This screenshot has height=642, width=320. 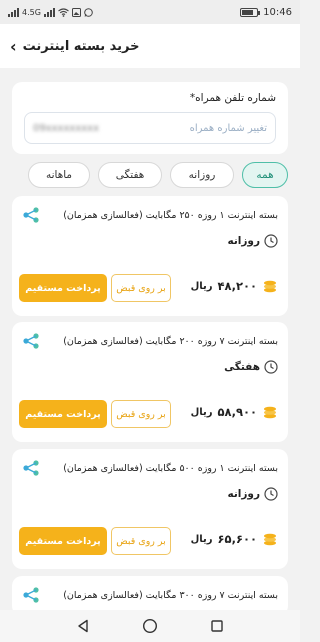 What do you see at coordinates (242, 367) in the screenshot?
I see `package-period-label: هفتگی` at bounding box center [242, 367].